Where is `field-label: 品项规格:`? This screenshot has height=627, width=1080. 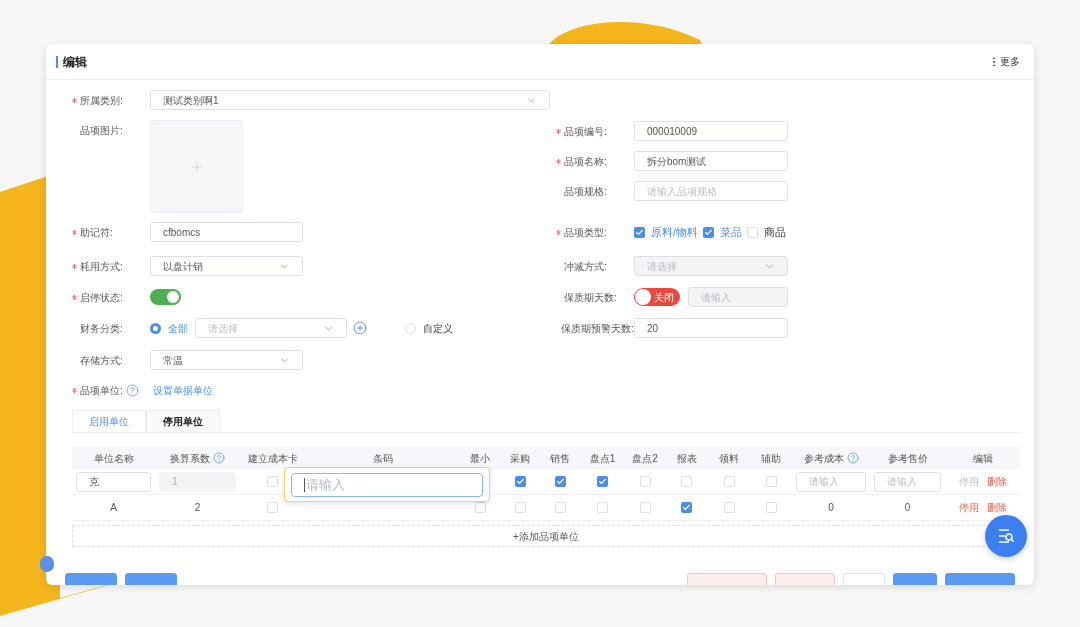 field-label: 品项规格: is located at coordinates (585, 191).